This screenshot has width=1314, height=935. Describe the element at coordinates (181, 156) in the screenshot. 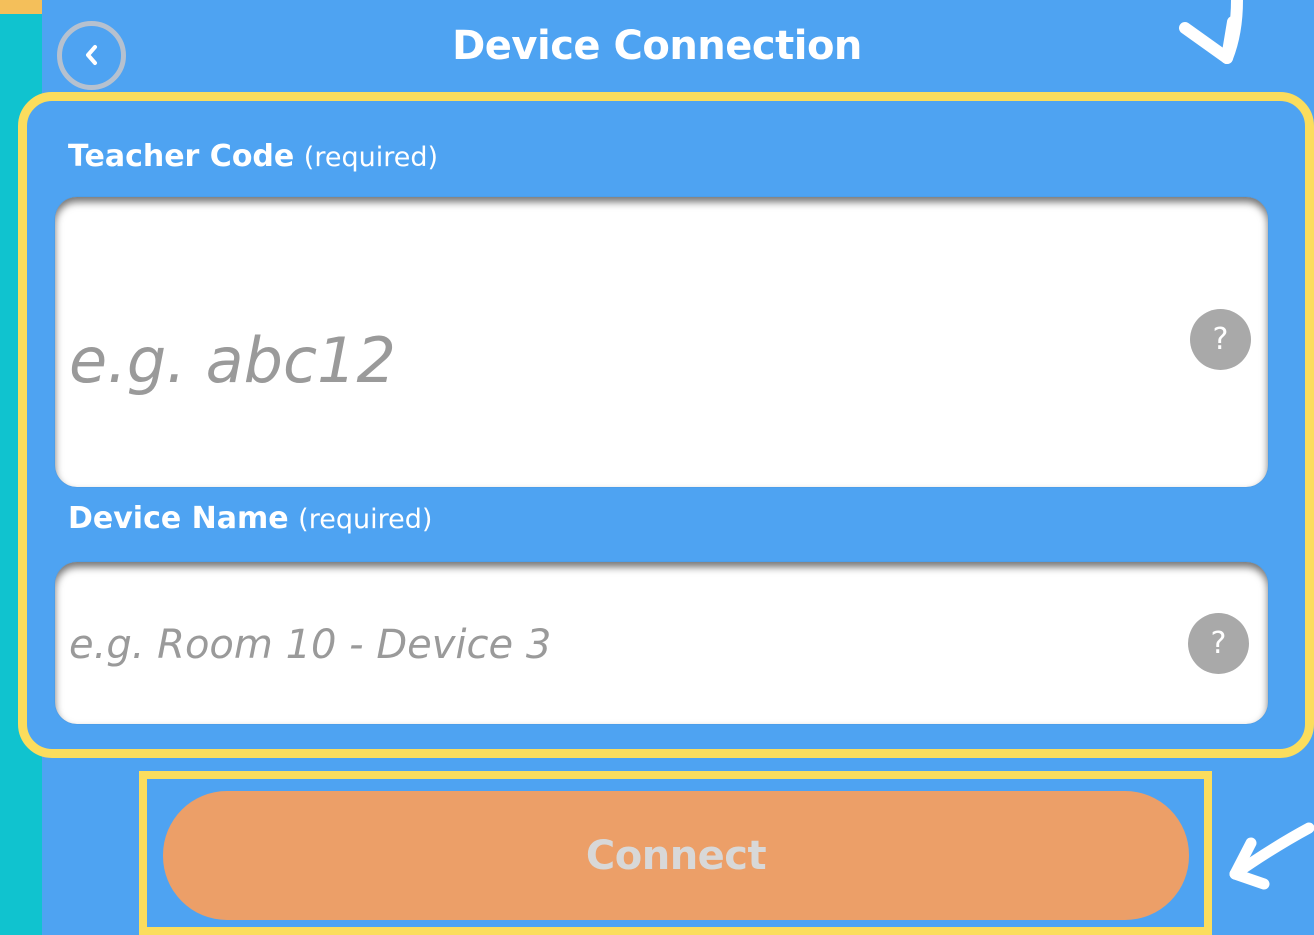

I see `teacher-code-label-text: Teacher Code` at that location.